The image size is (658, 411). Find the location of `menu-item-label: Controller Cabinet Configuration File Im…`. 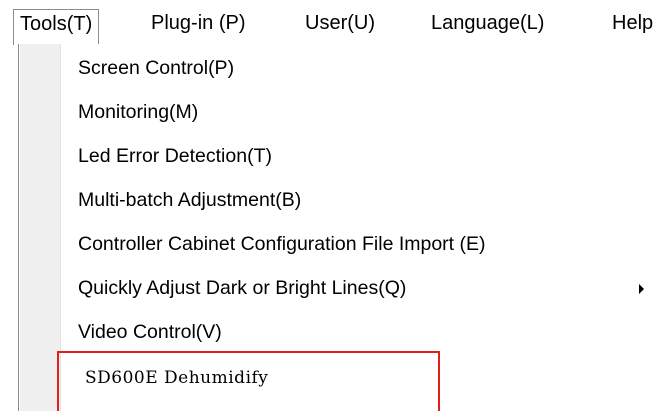

menu-item-label: Controller Cabinet Configuration File Im… is located at coordinates (282, 244).